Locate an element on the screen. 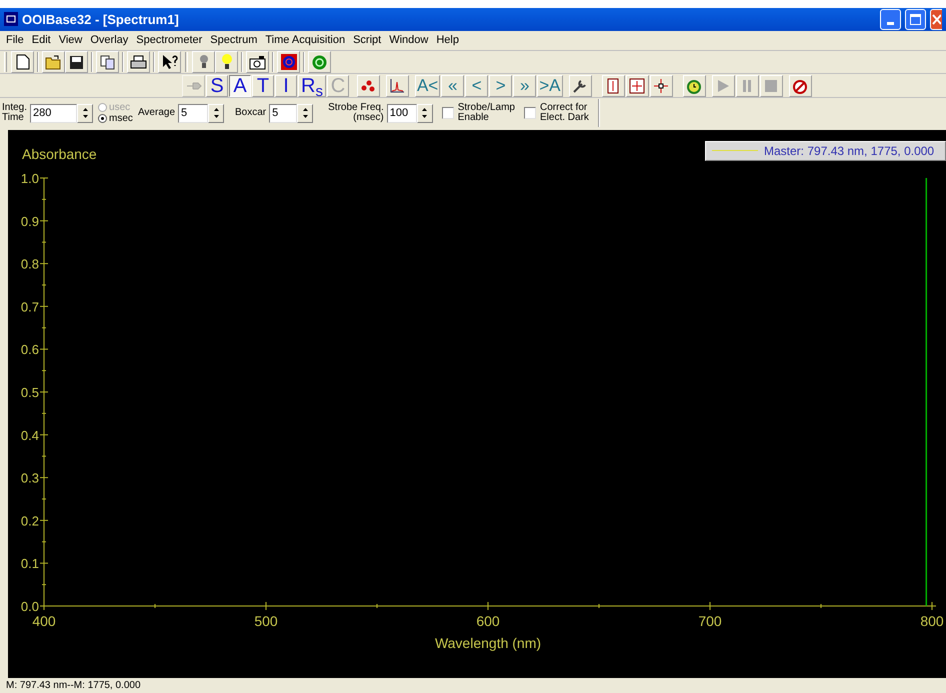 The width and height of the screenshot is (946, 693). peak-chart-button is located at coordinates (397, 85).